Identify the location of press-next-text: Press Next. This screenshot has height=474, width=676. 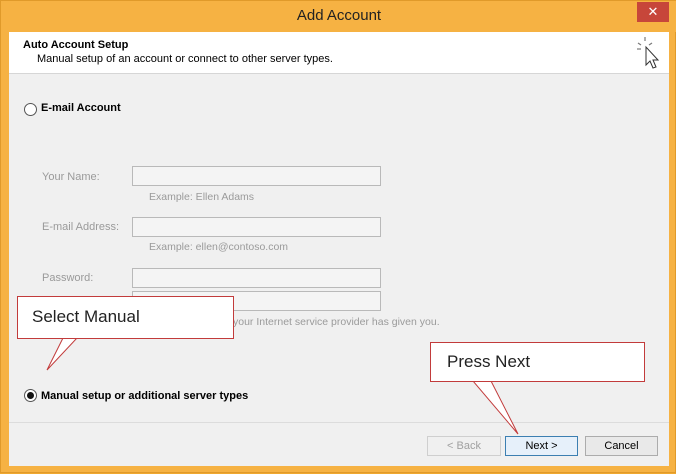
(489, 361).